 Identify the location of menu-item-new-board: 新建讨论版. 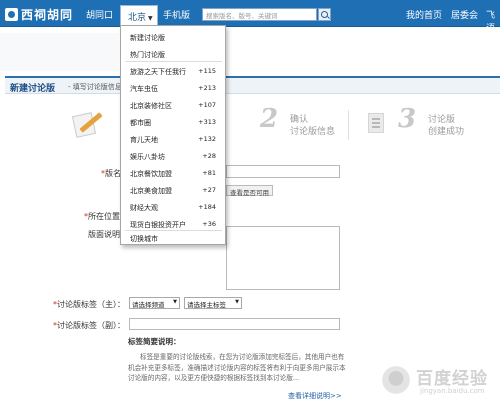
(147, 38).